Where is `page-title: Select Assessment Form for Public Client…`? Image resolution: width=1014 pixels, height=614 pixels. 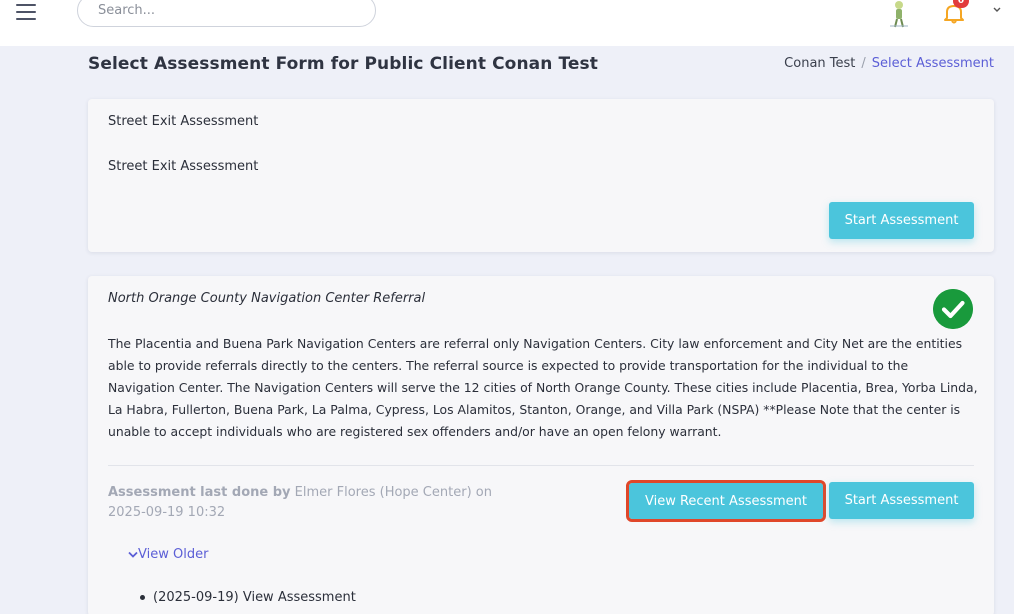 page-title: Select Assessment Form for Public Client… is located at coordinates (343, 64).